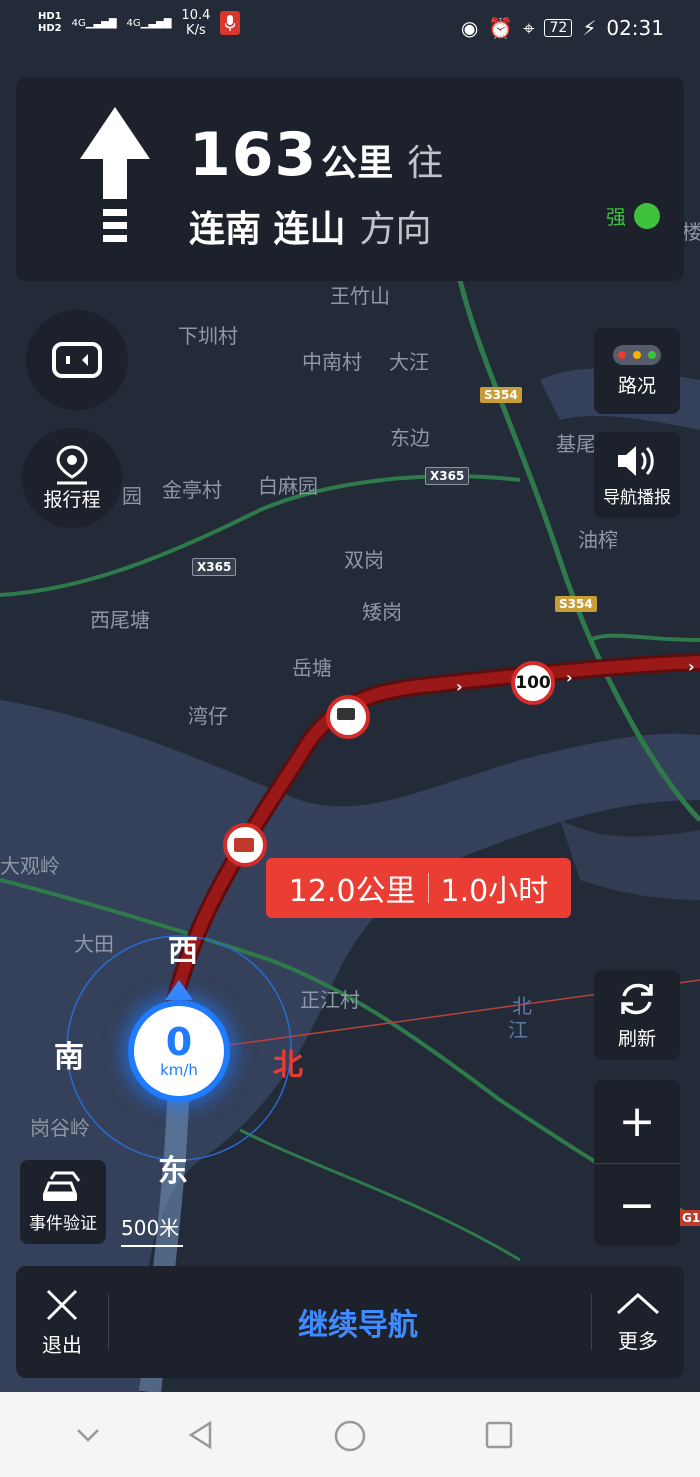 This screenshot has height=1477, width=700. Describe the element at coordinates (72, 499) in the screenshot. I see `report-trip-label: 报行程` at that location.